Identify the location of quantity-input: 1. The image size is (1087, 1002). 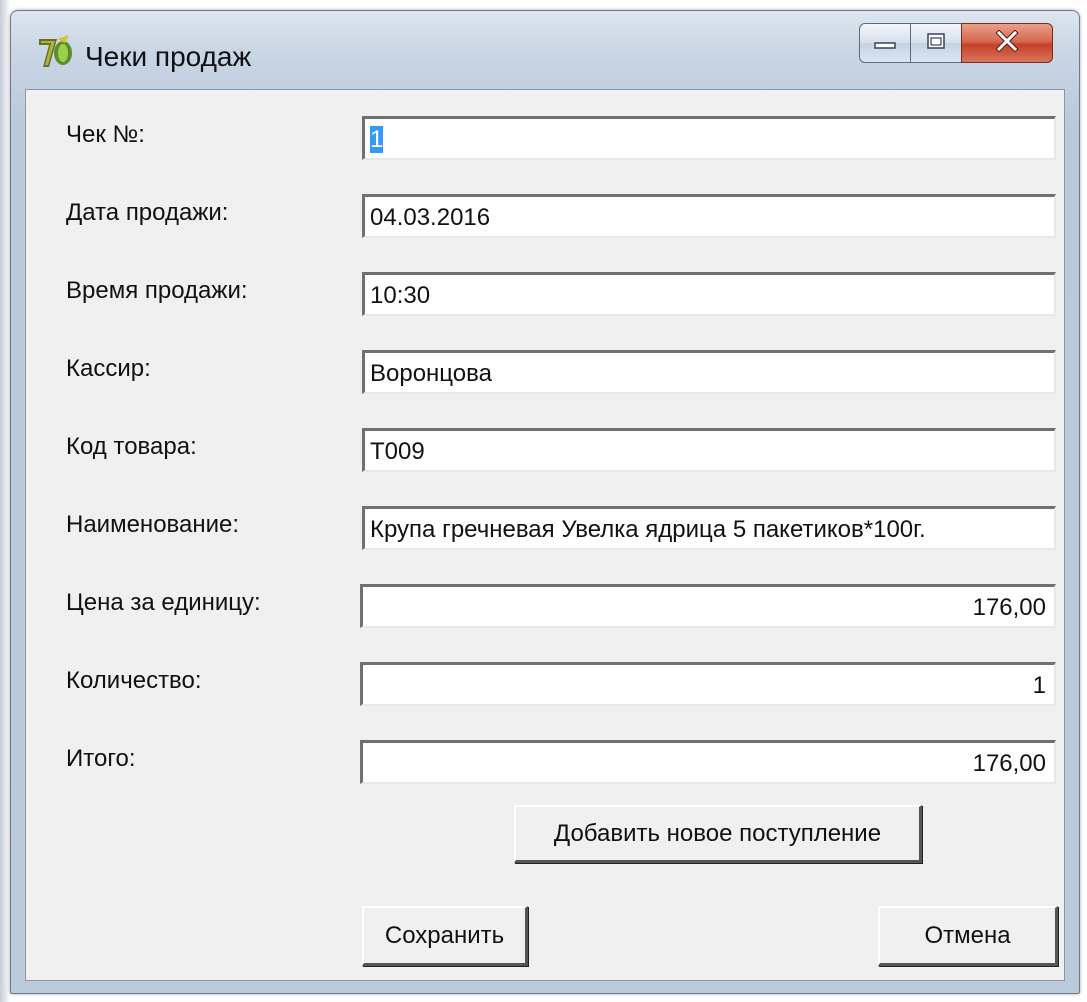
(708, 684).